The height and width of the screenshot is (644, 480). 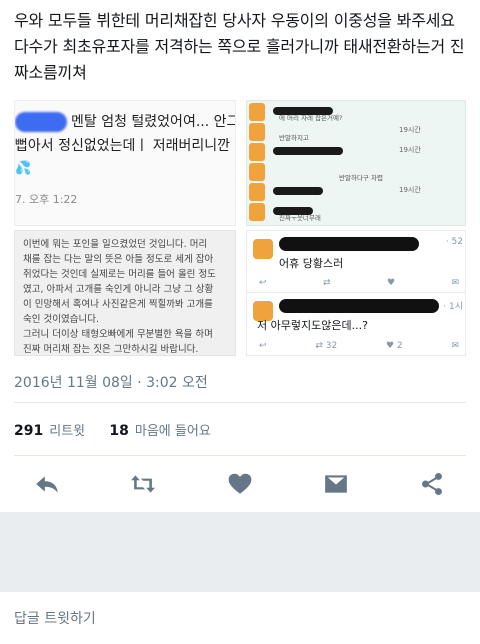 I want to click on like-button, so click(x=240, y=484).